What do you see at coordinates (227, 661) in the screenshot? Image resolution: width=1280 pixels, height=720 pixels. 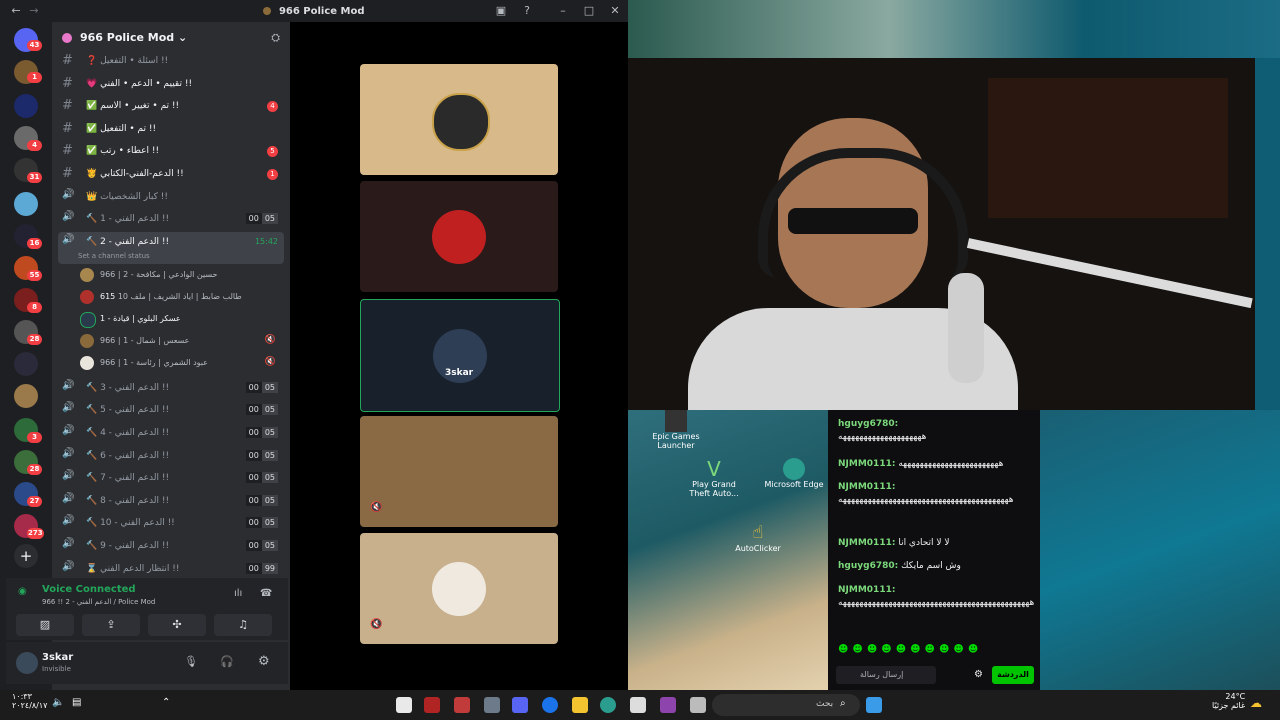 I see `headphones-icon: 🎧` at bounding box center [227, 661].